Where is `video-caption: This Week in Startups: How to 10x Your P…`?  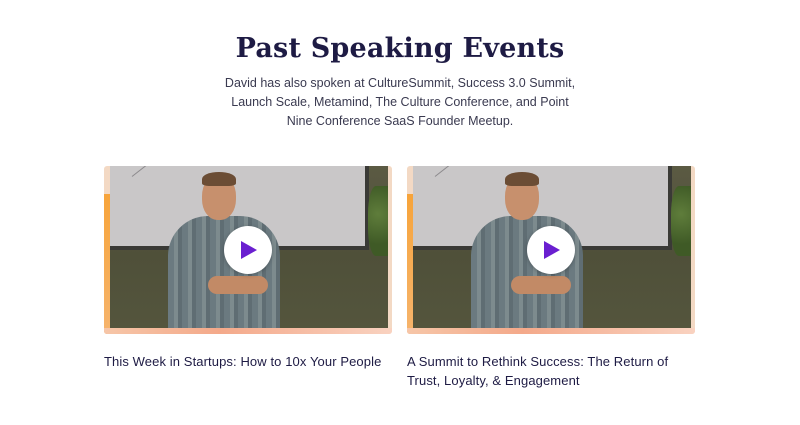 video-caption: This Week in Startups: How to 10x Your P… is located at coordinates (248, 361).